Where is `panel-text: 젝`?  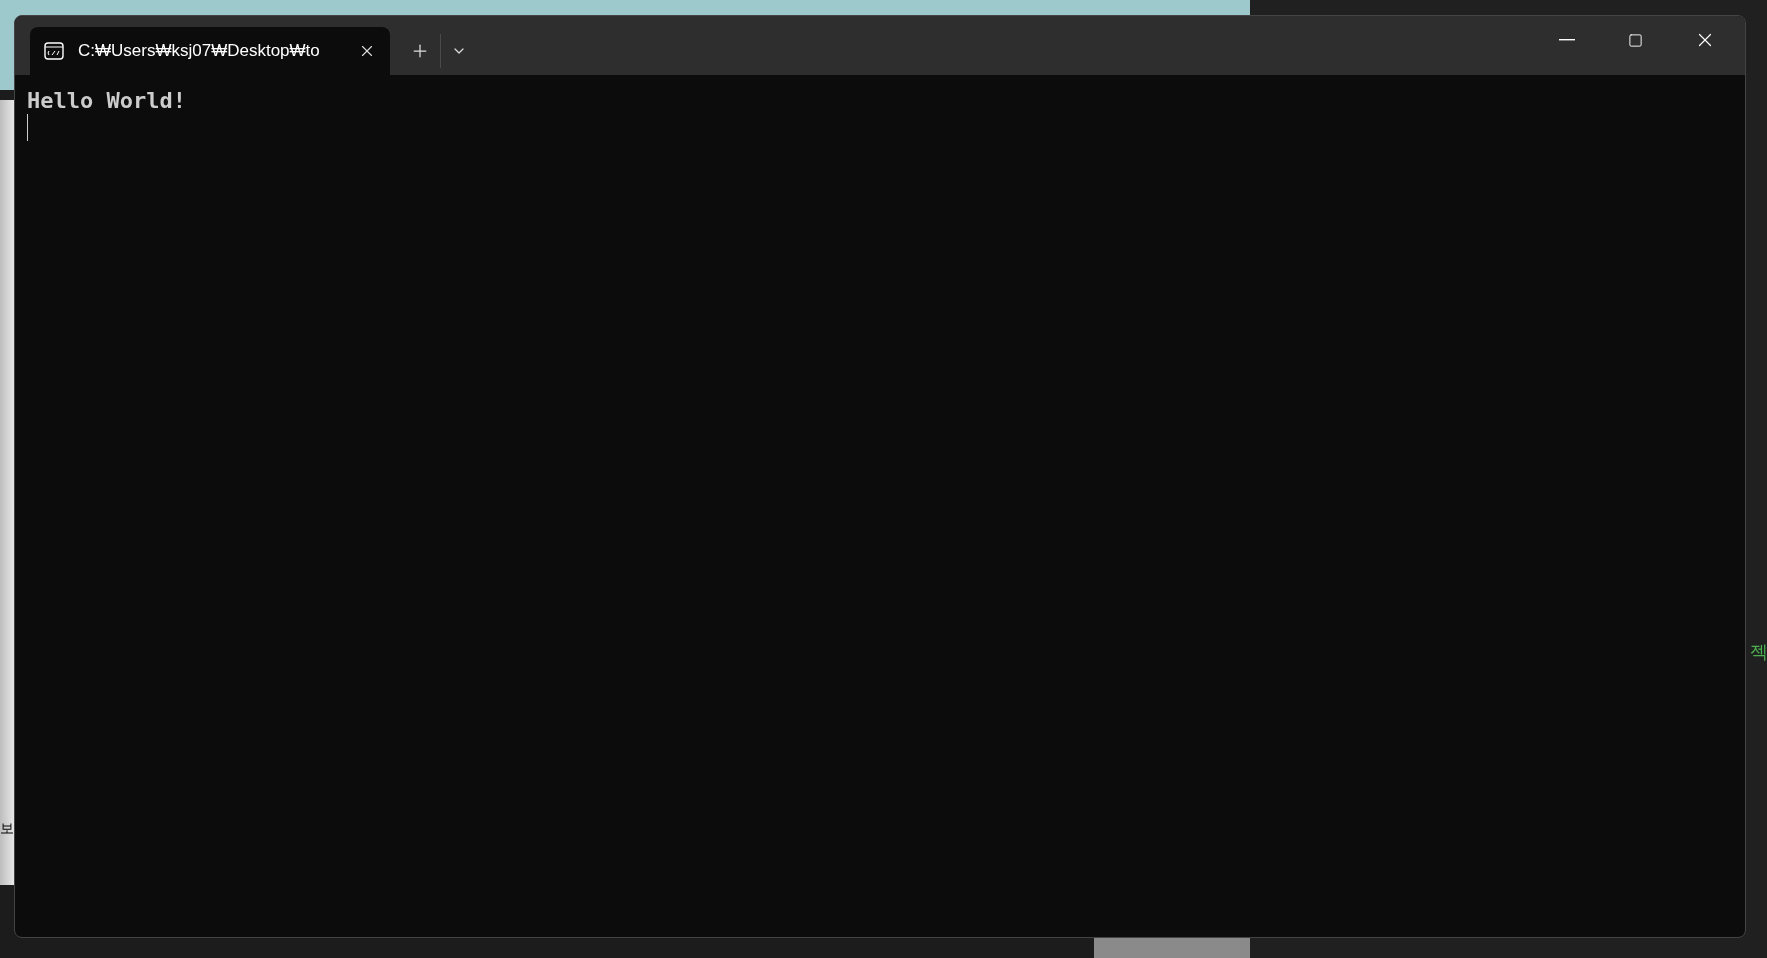
panel-text: 젝 is located at coordinates (1758, 652).